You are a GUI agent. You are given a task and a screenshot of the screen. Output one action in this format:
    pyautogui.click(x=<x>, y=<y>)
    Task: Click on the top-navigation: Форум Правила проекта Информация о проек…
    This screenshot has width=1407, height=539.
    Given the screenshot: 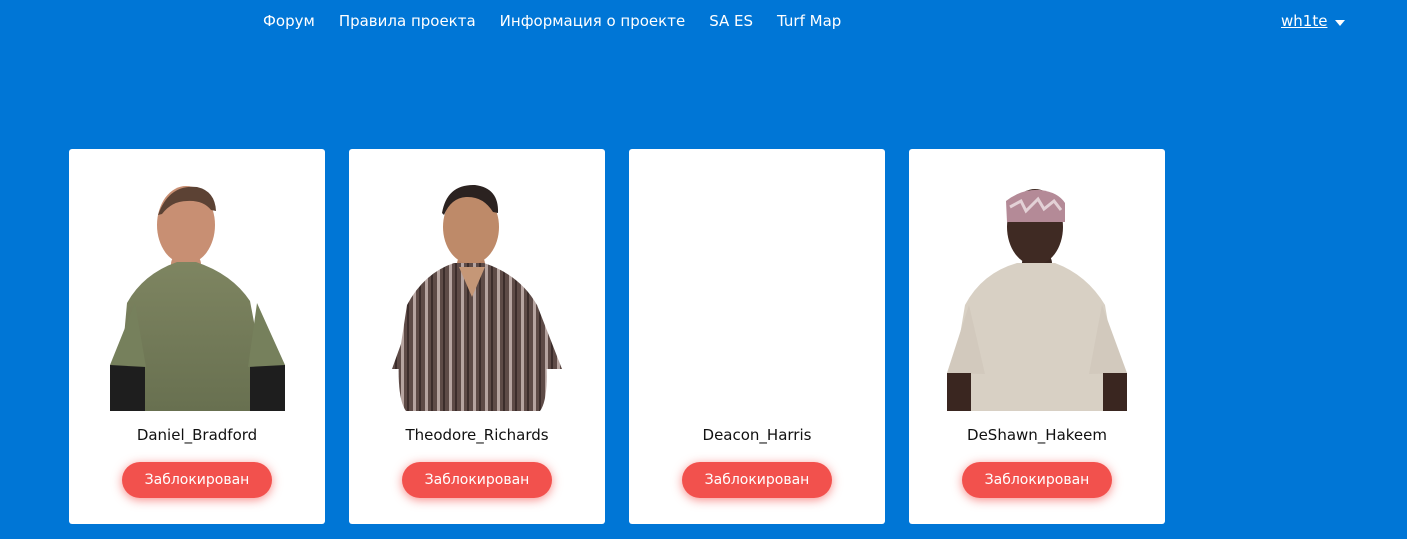 What is the action you would take?
    pyautogui.click(x=552, y=21)
    